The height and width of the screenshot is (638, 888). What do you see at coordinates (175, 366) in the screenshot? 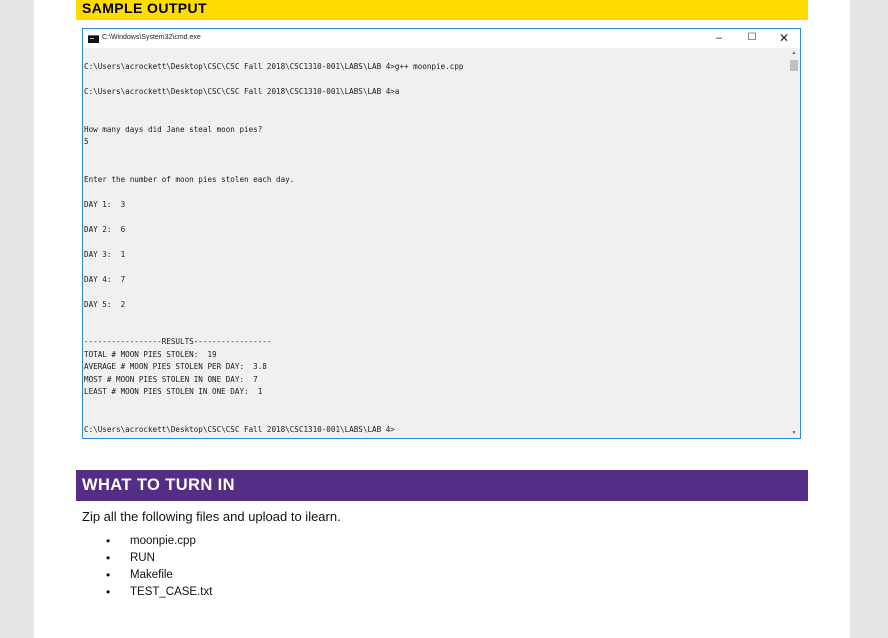
I see `console-line: AVERAGE # MOON PIES STOLEN PER DAY: 3.8` at bounding box center [175, 366].